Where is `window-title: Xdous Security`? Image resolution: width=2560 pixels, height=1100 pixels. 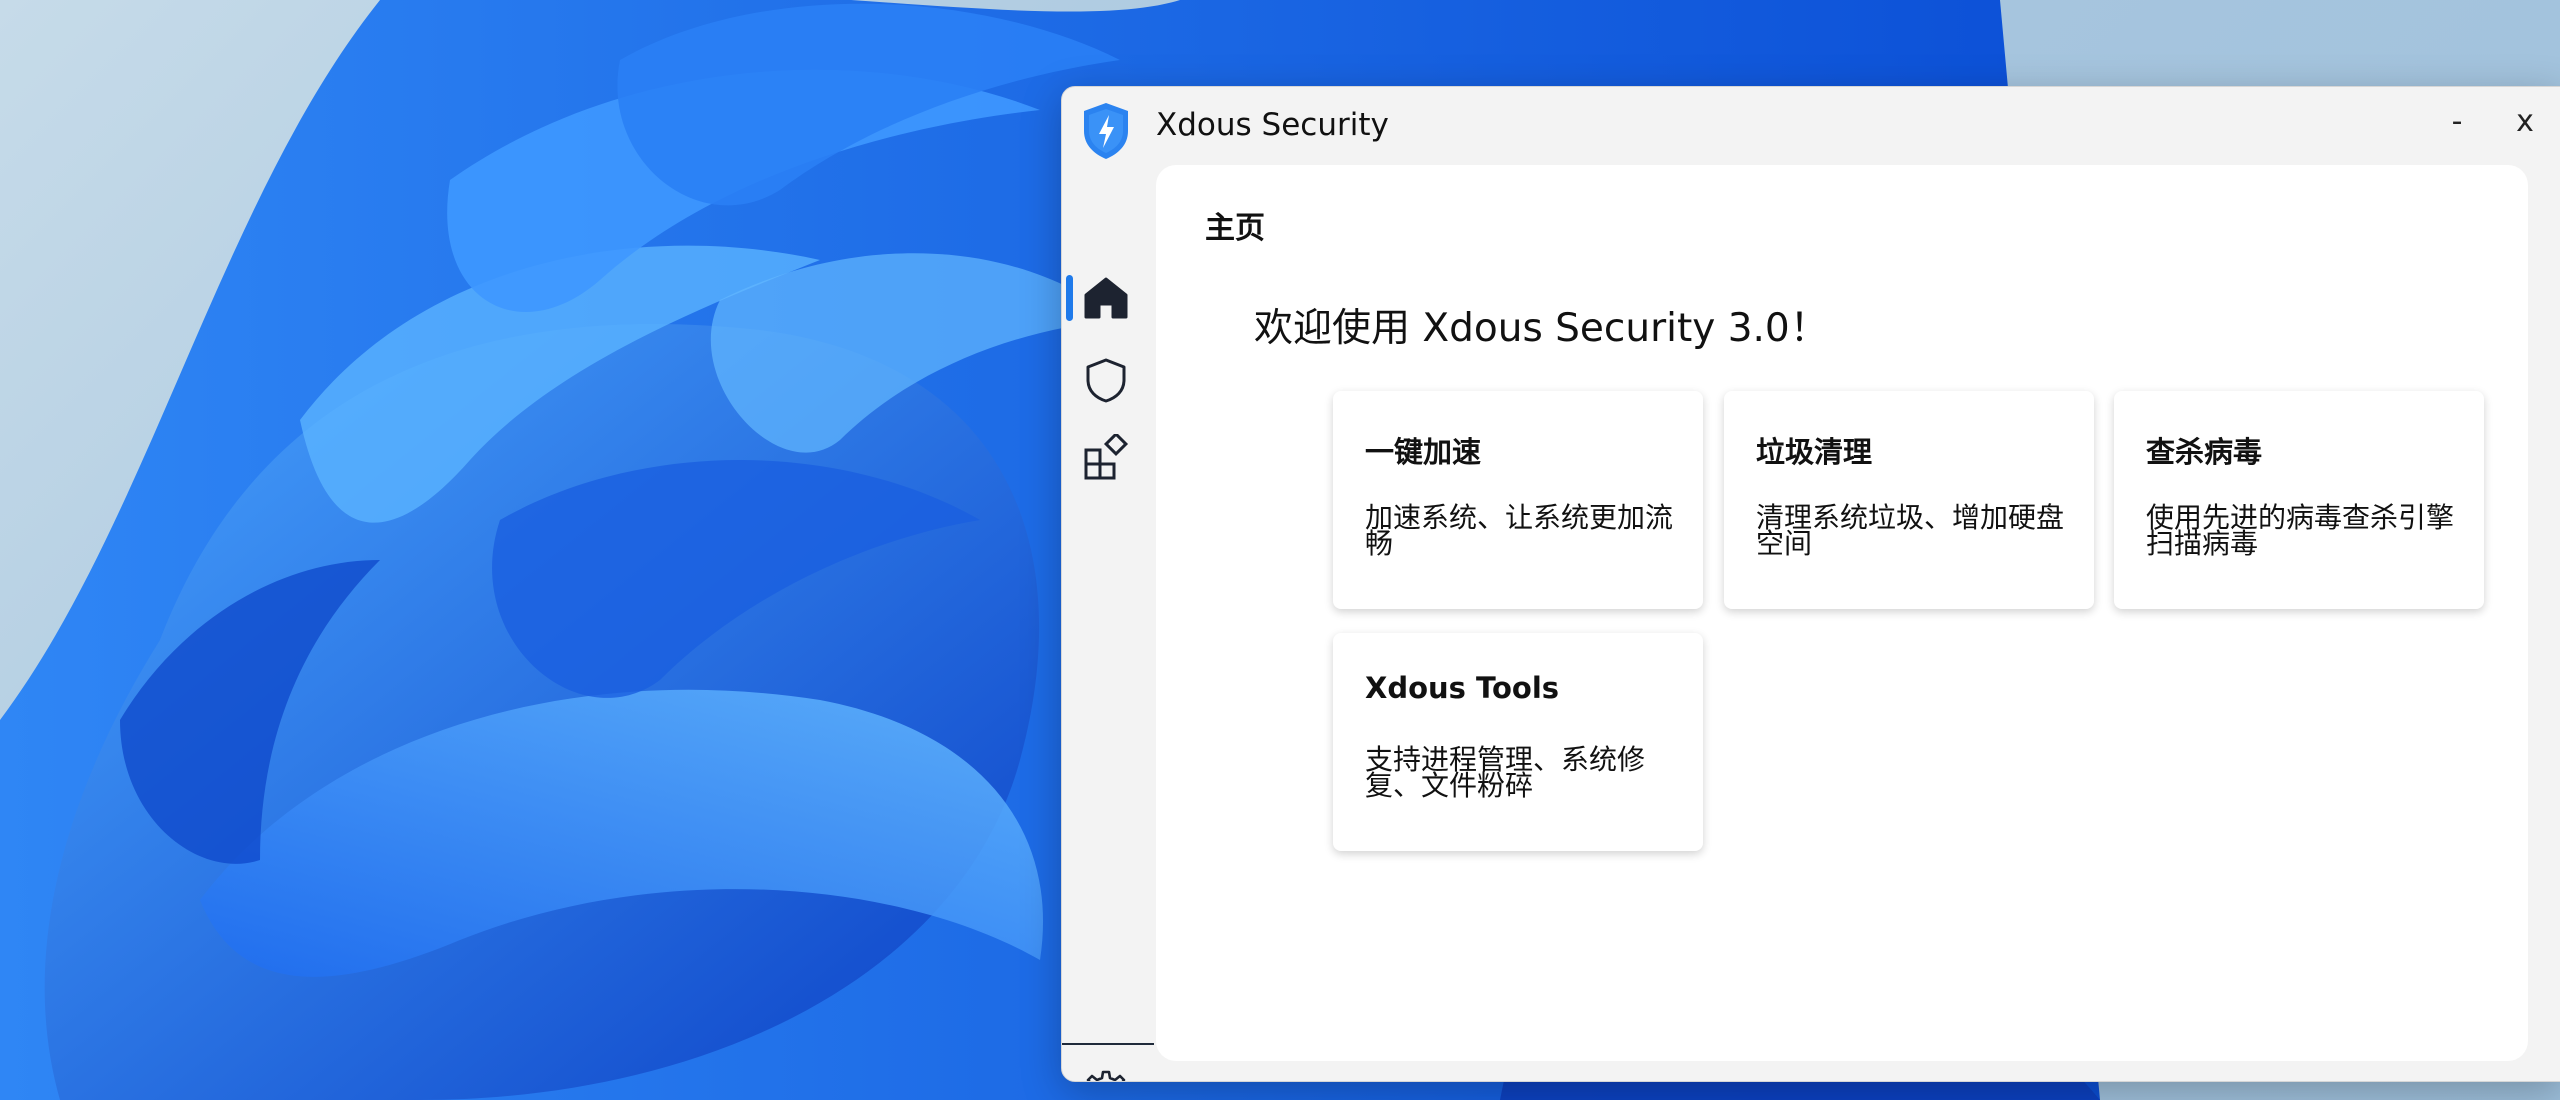 window-title: Xdous Security is located at coordinates (1272, 125).